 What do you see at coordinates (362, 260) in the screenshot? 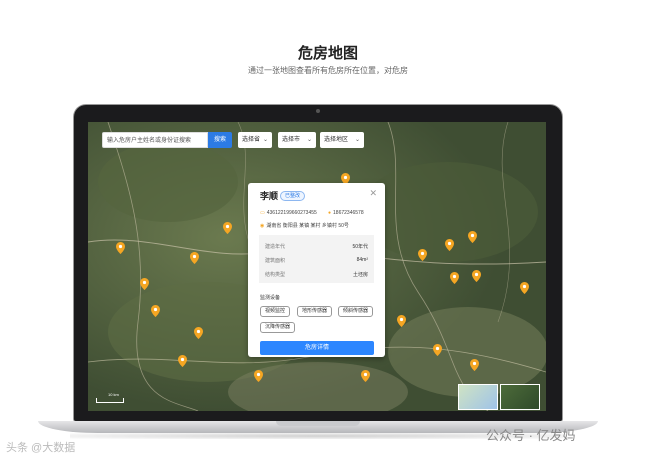
I see `info-value: 84m²` at bounding box center [362, 260].